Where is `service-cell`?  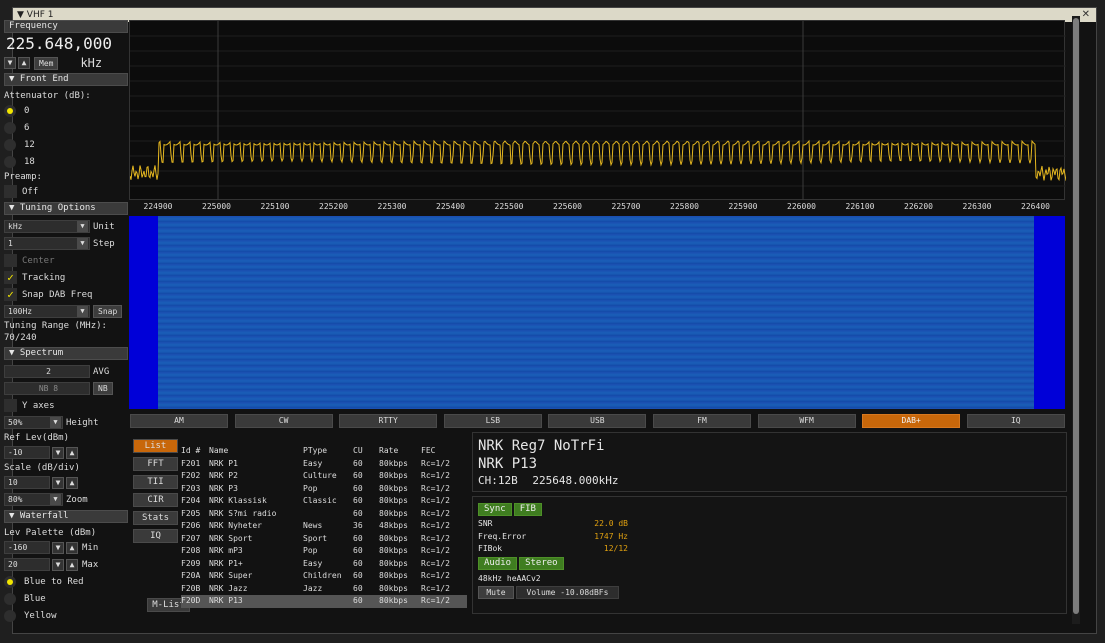
service-cell is located at coordinates (328, 514).